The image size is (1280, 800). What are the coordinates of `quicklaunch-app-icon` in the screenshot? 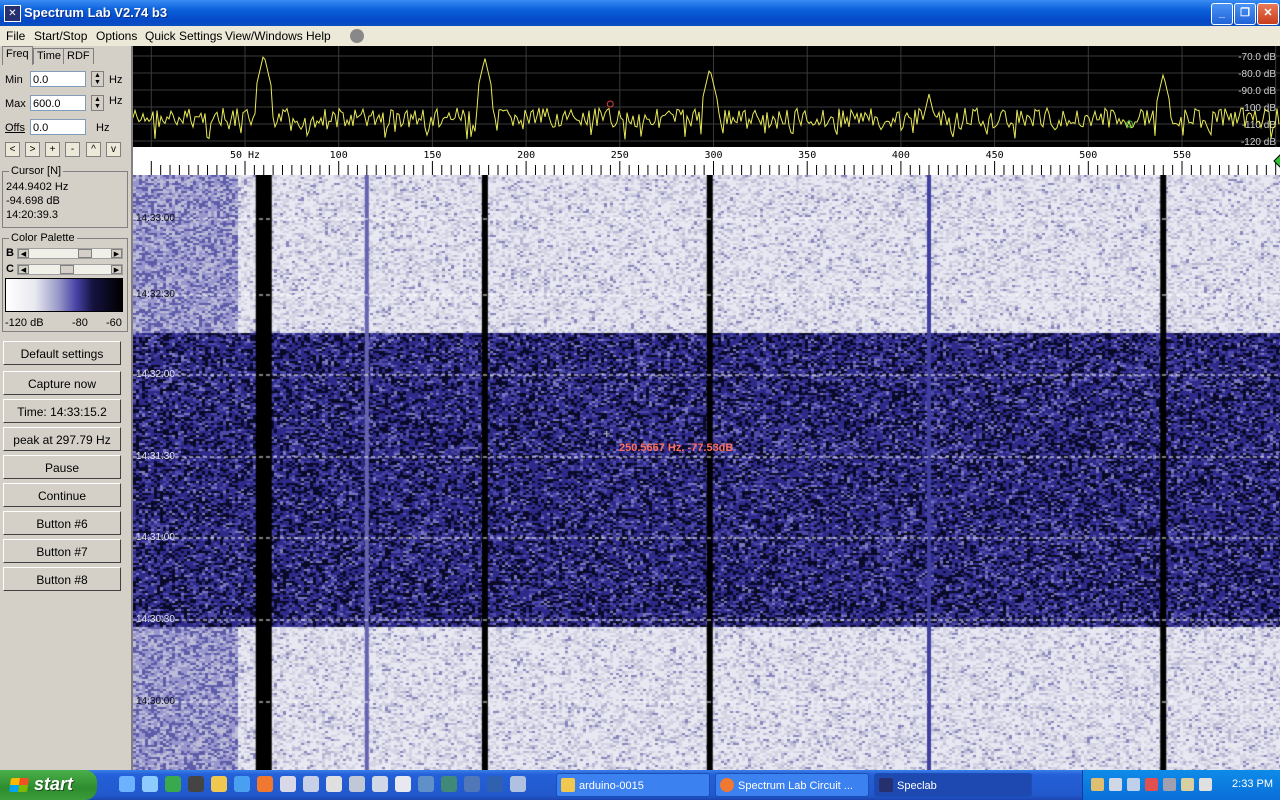 It's located at (173, 784).